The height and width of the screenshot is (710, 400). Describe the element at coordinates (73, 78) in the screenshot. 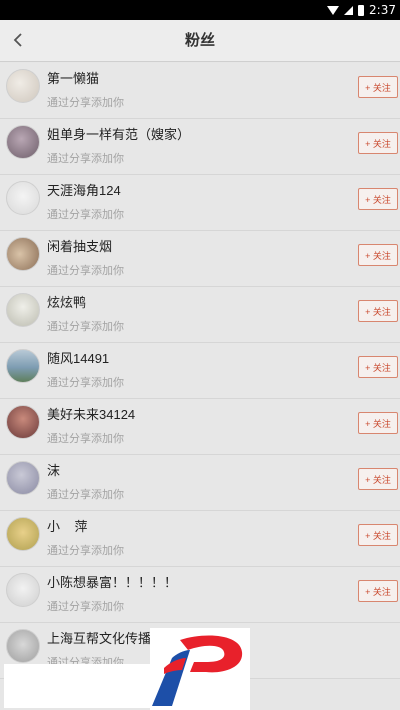

I see `follower-name: 第一懒猫` at that location.